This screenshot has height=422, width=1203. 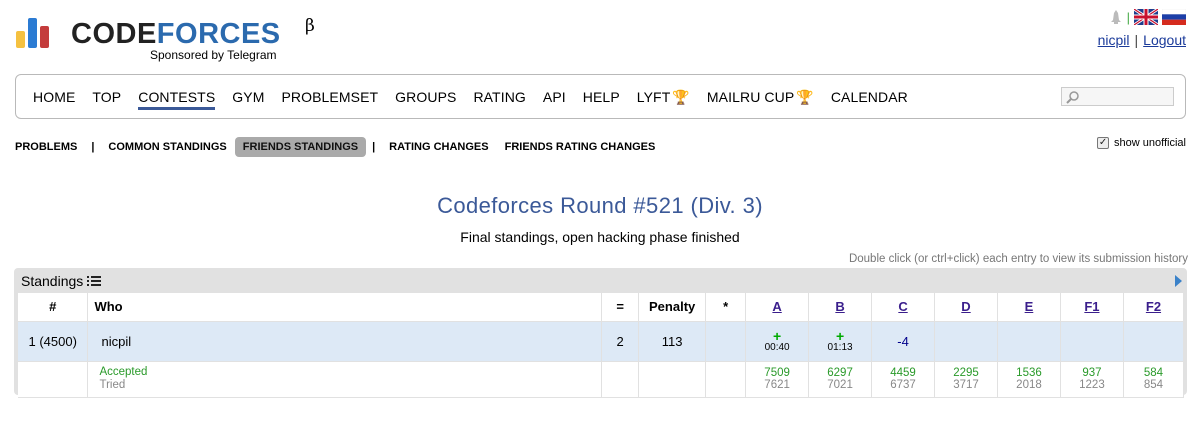 I want to click on list-icon, so click(x=94, y=281).